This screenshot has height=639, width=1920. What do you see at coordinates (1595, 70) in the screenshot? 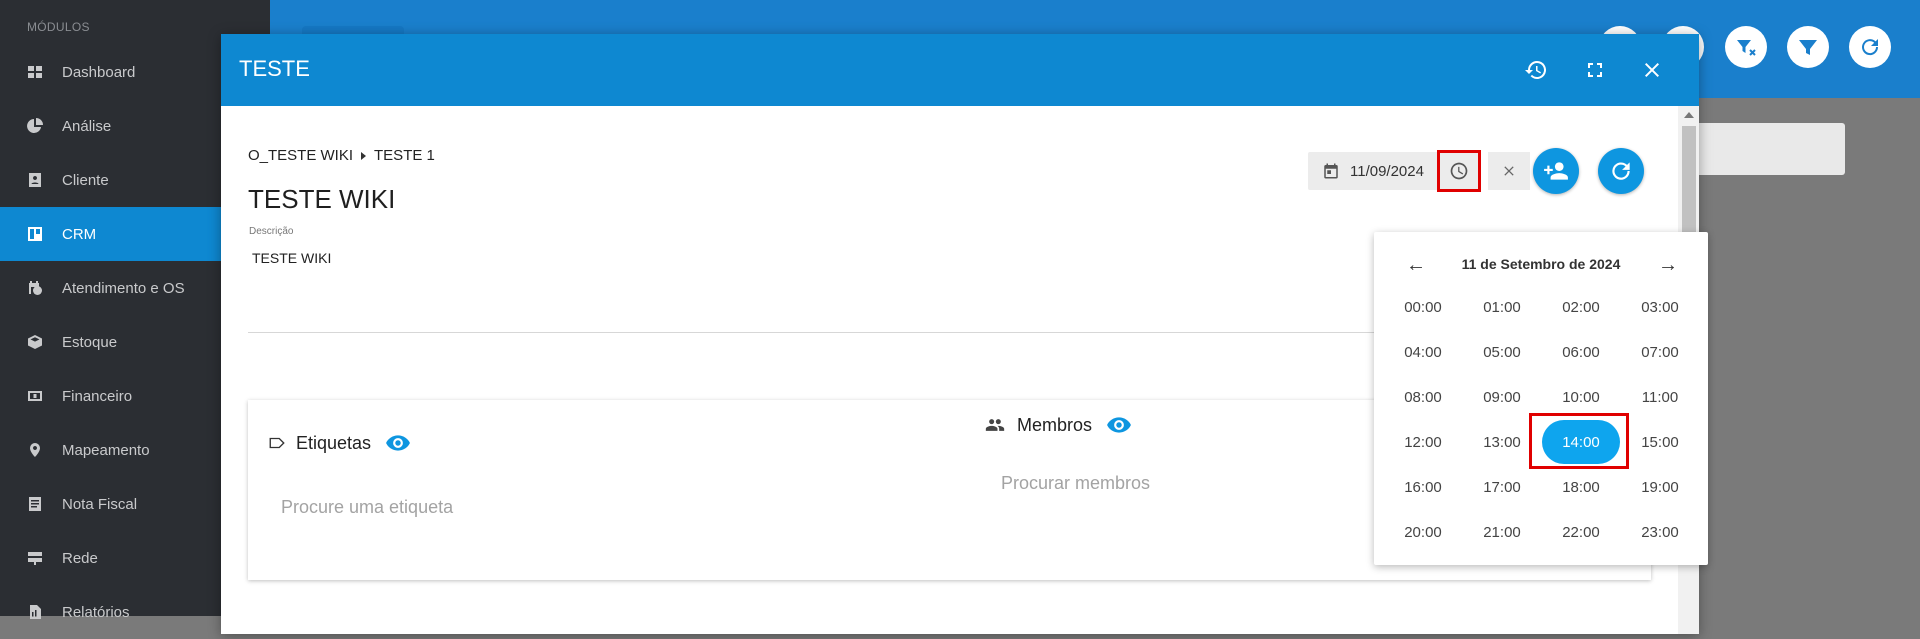
I see `fullscreen-button` at bounding box center [1595, 70].